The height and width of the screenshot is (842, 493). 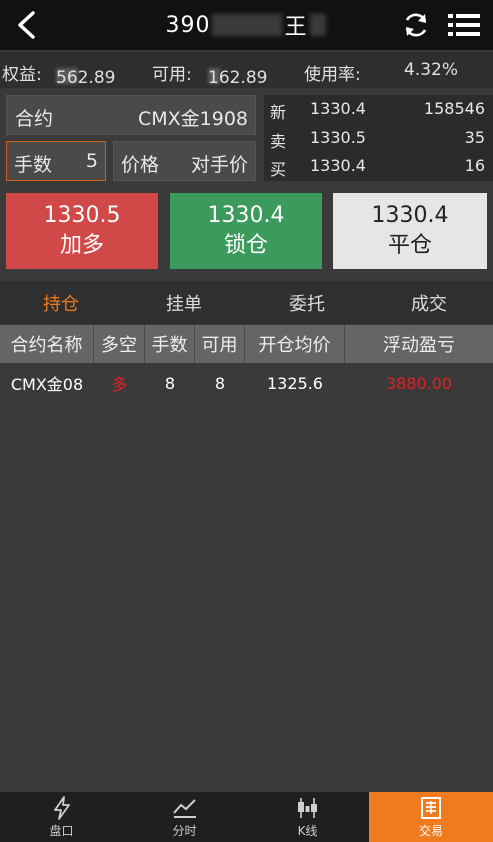 What do you see at coordinates (474, 137) in the screenshot?
I see `quote-volume: 35` at bounding box center [474, 137].